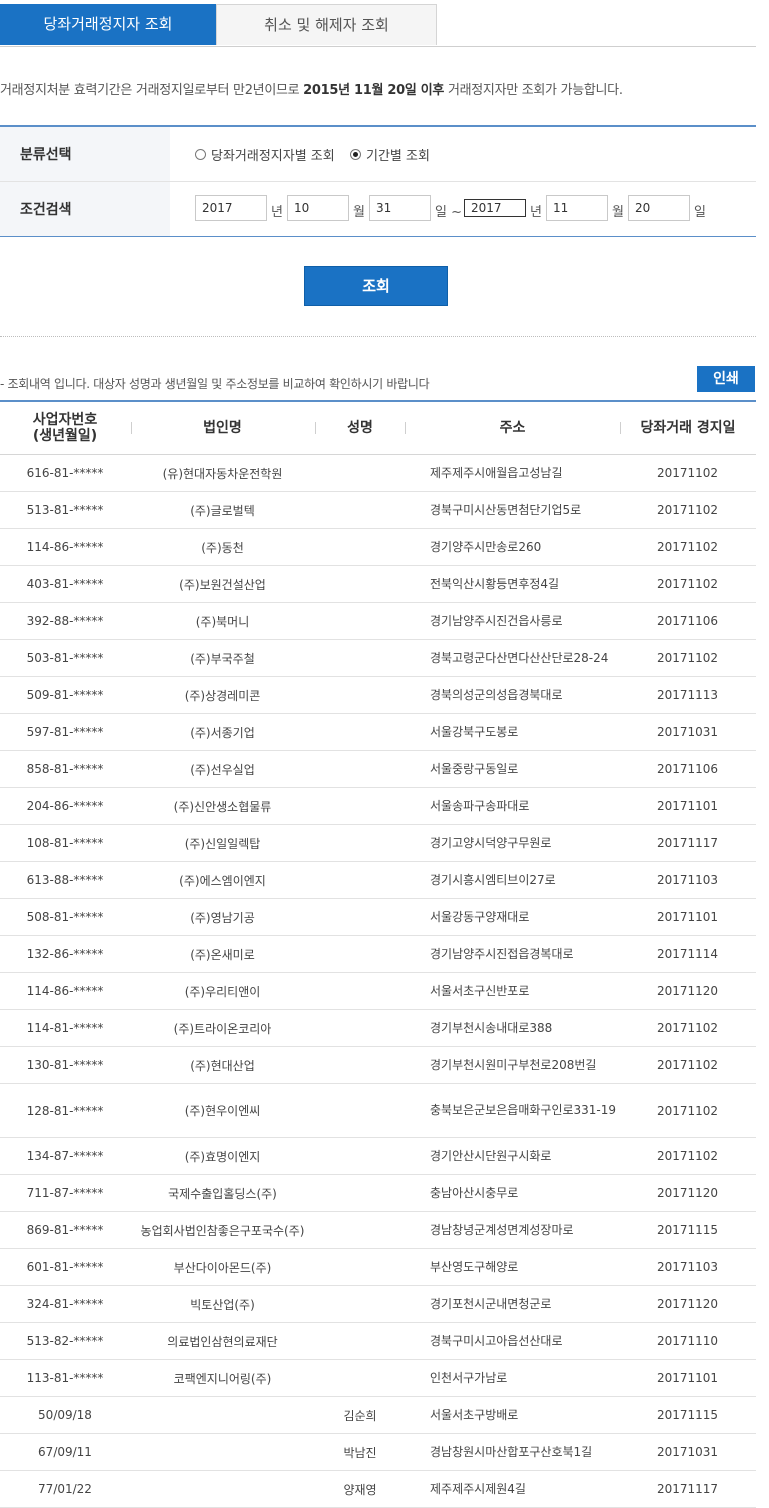  What do you see at coordinates (65, 658) in the screenshot?
I see `row-business-number: 503-81-*****` at bounding box center [65, 658].